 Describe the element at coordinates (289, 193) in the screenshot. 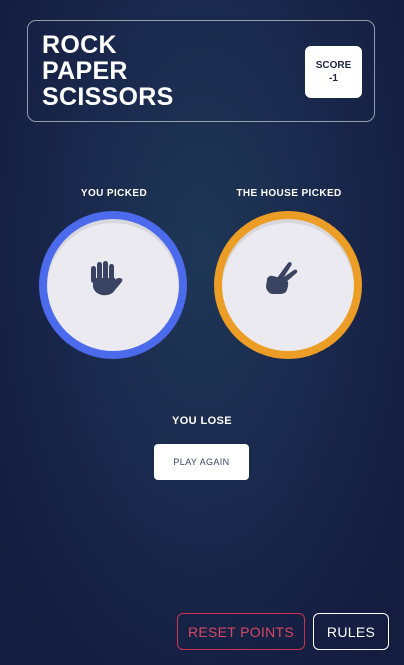

I see `house-picked-label: THE HOUSE PICKED` at that location.